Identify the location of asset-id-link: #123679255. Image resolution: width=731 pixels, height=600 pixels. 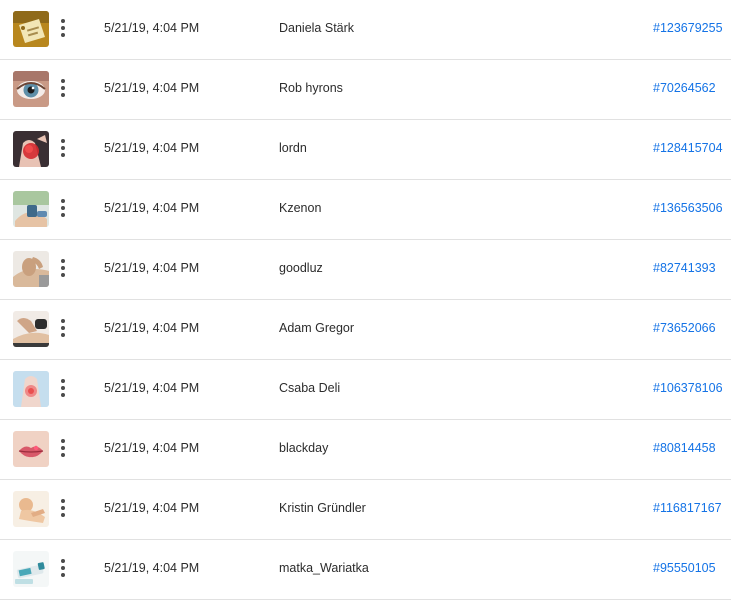
(688, 28).